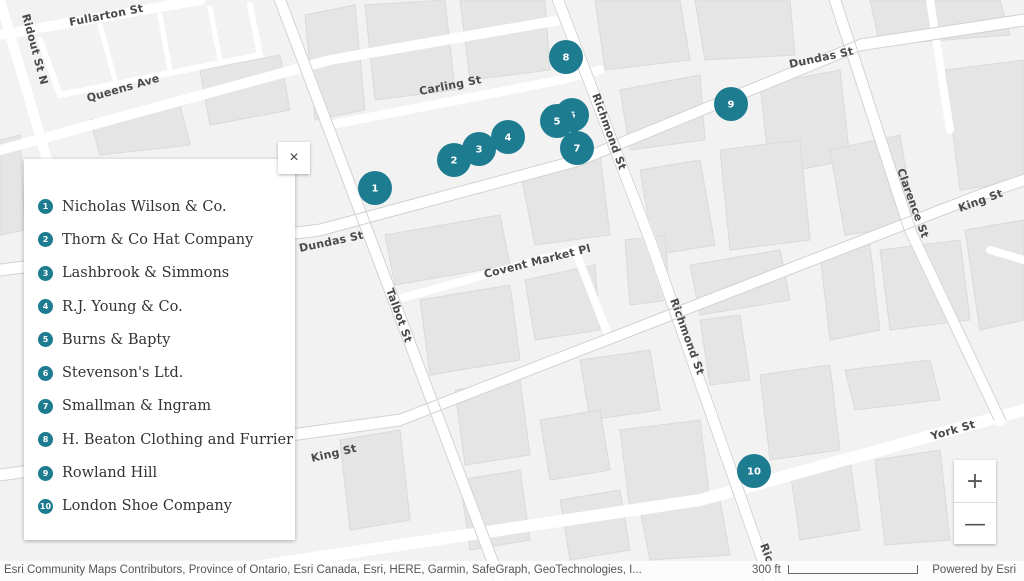  Describe the element at coordinates (45, 373) in the screenshot. I see `legend-number-badge: 6` at that location.